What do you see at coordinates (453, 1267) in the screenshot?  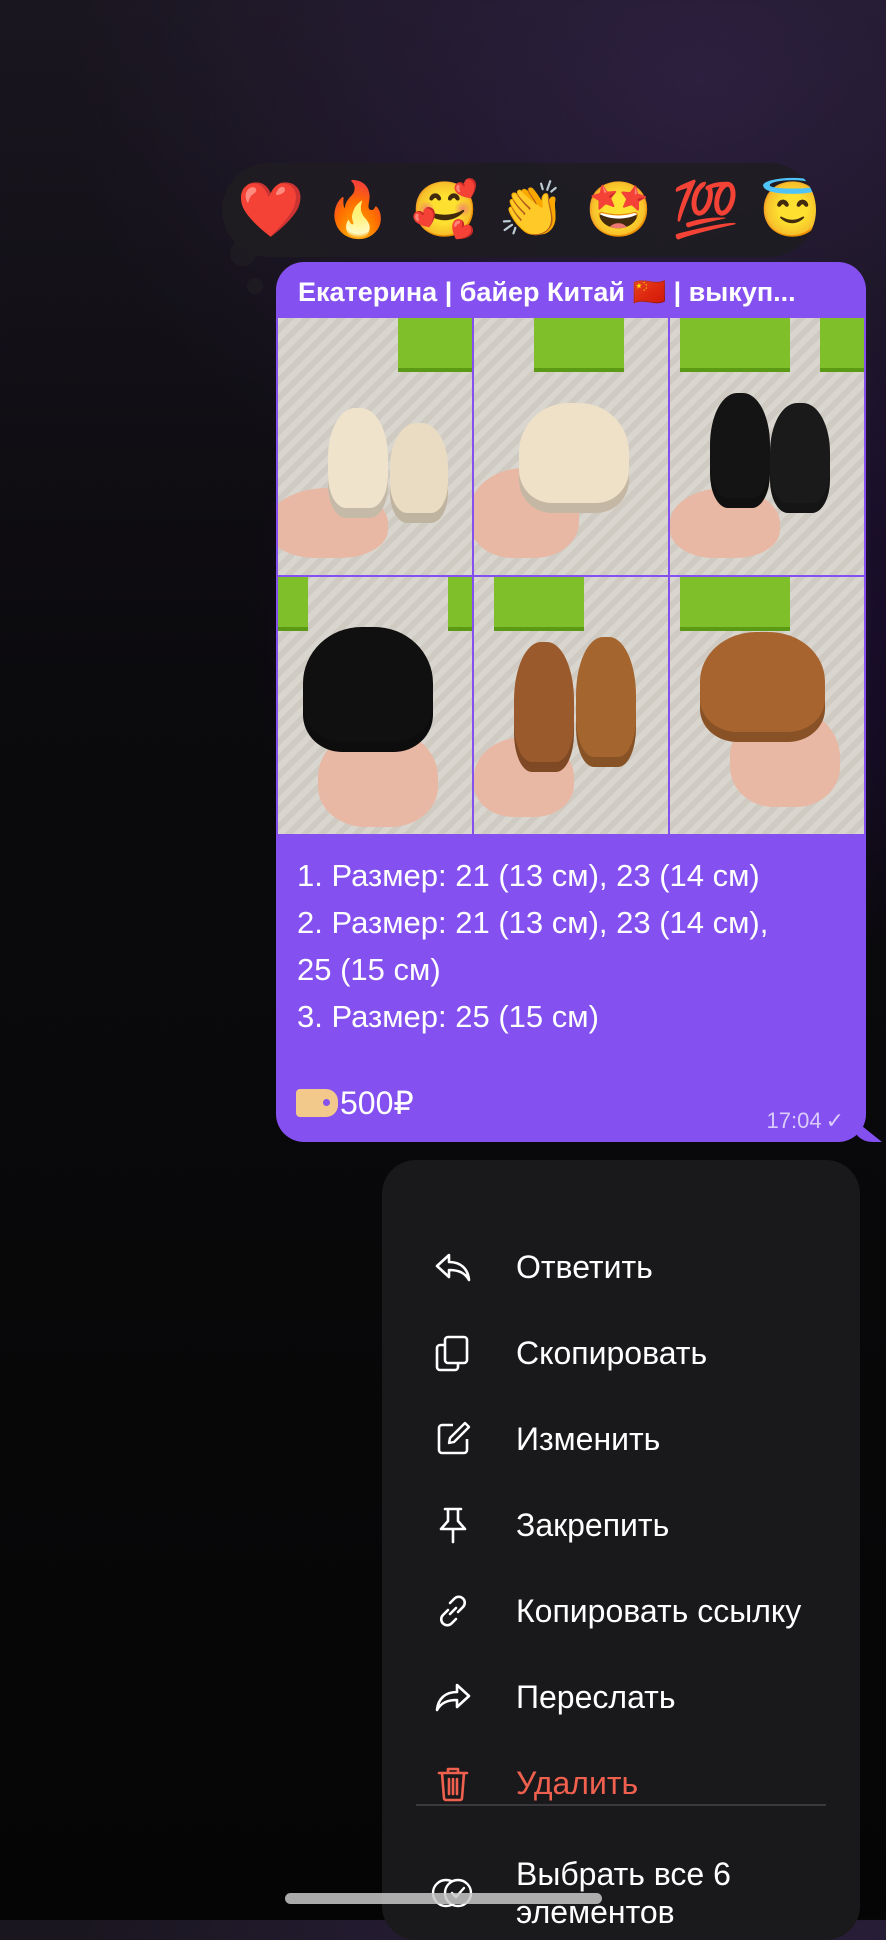 I see `reply-icon` at bounding box center [453, 1267].